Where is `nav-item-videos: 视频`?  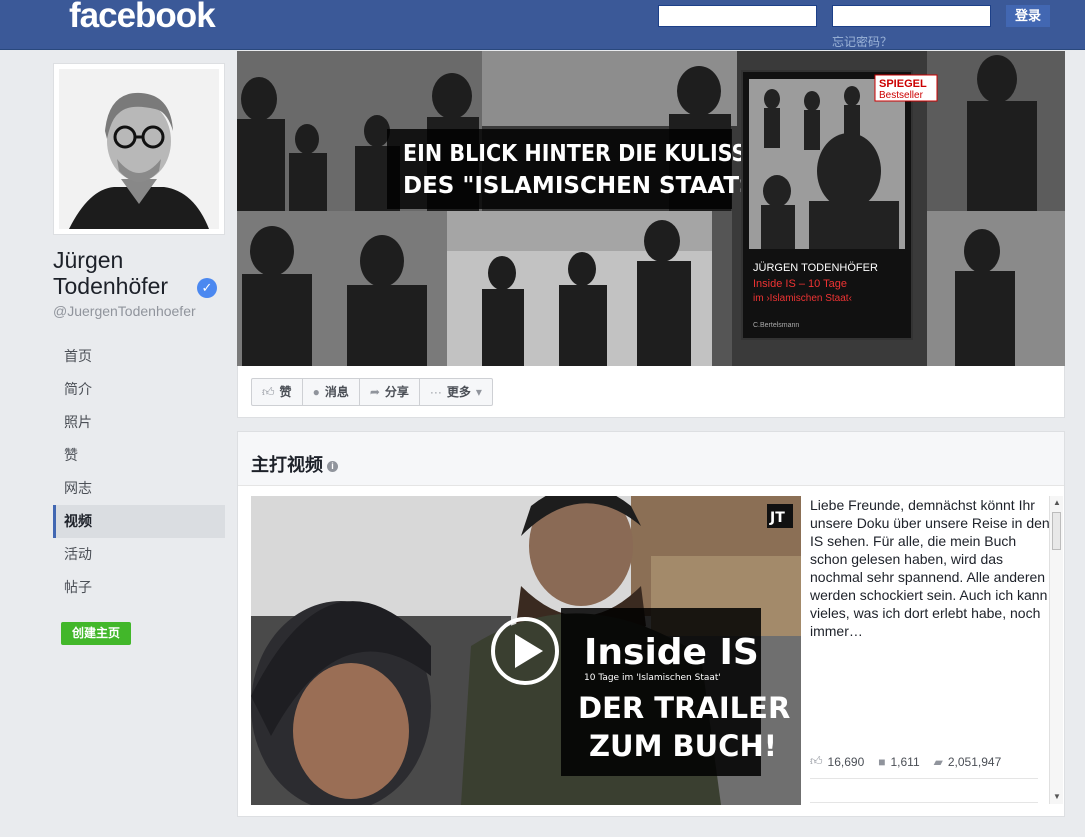
nav-item-videos: 视频 is located at coordinates (139, 521).